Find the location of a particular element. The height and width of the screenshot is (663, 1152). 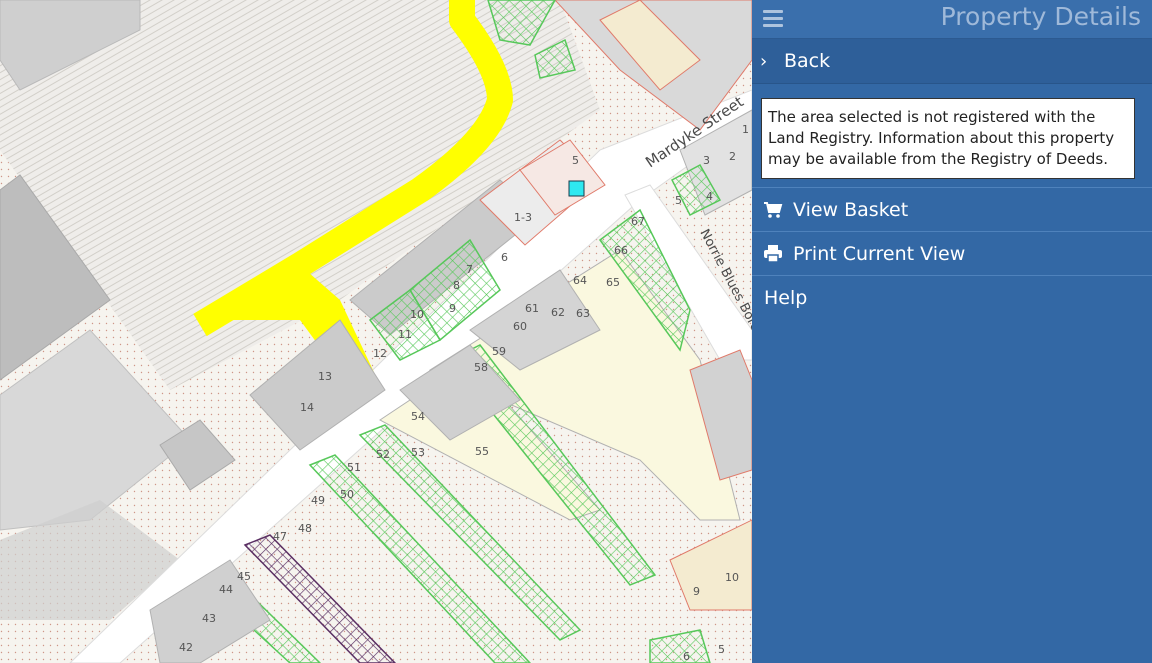

back-button: › Back is located at coordinates (952, 61).